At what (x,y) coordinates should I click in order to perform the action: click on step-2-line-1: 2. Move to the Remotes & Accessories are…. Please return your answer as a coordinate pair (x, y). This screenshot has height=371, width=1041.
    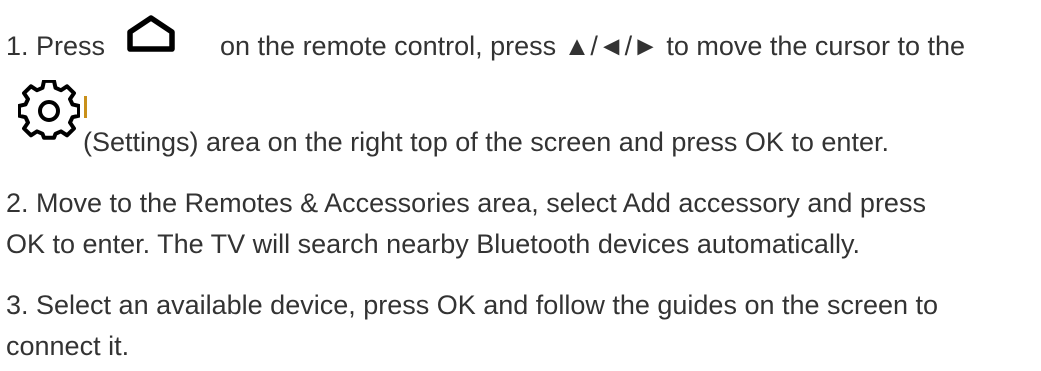
    Looking at the image, I should click on (466, 203).